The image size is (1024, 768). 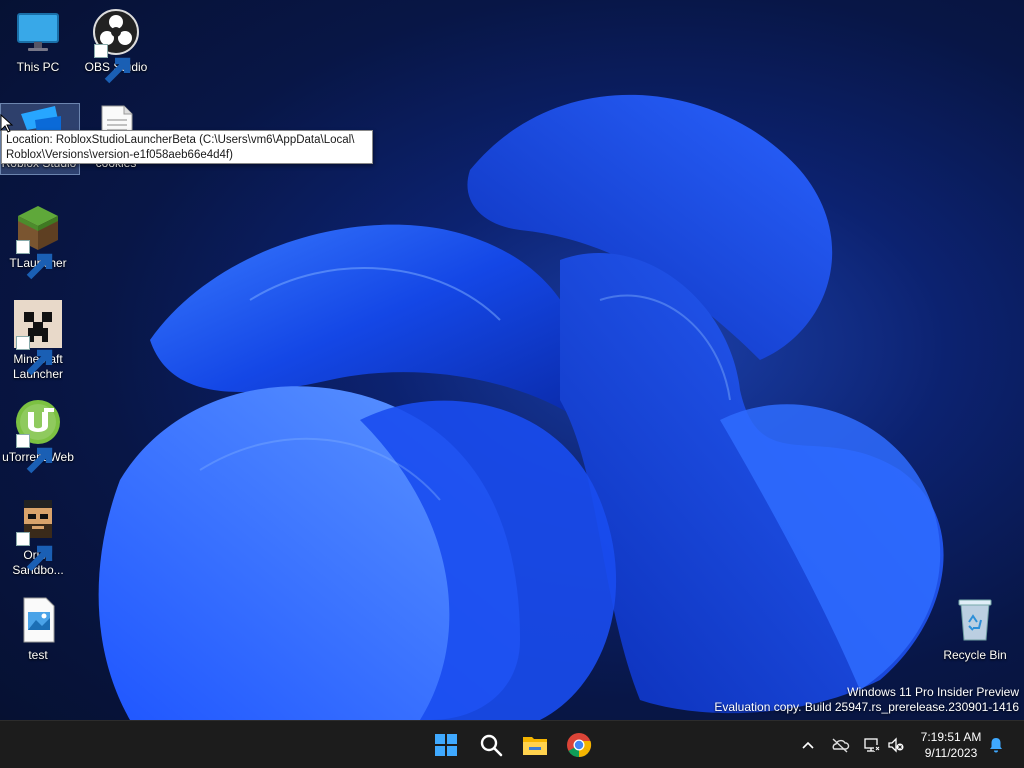 I want to click on volume-button, so click(x=896, y=745).